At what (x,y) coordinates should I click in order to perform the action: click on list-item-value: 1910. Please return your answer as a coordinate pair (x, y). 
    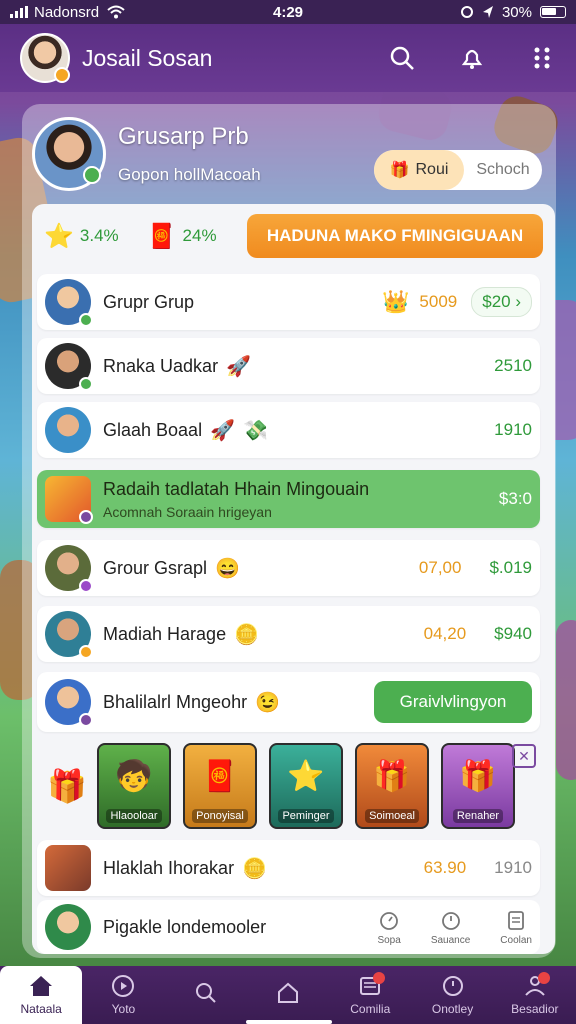
    Looking at the image, I should click on (513, 867).